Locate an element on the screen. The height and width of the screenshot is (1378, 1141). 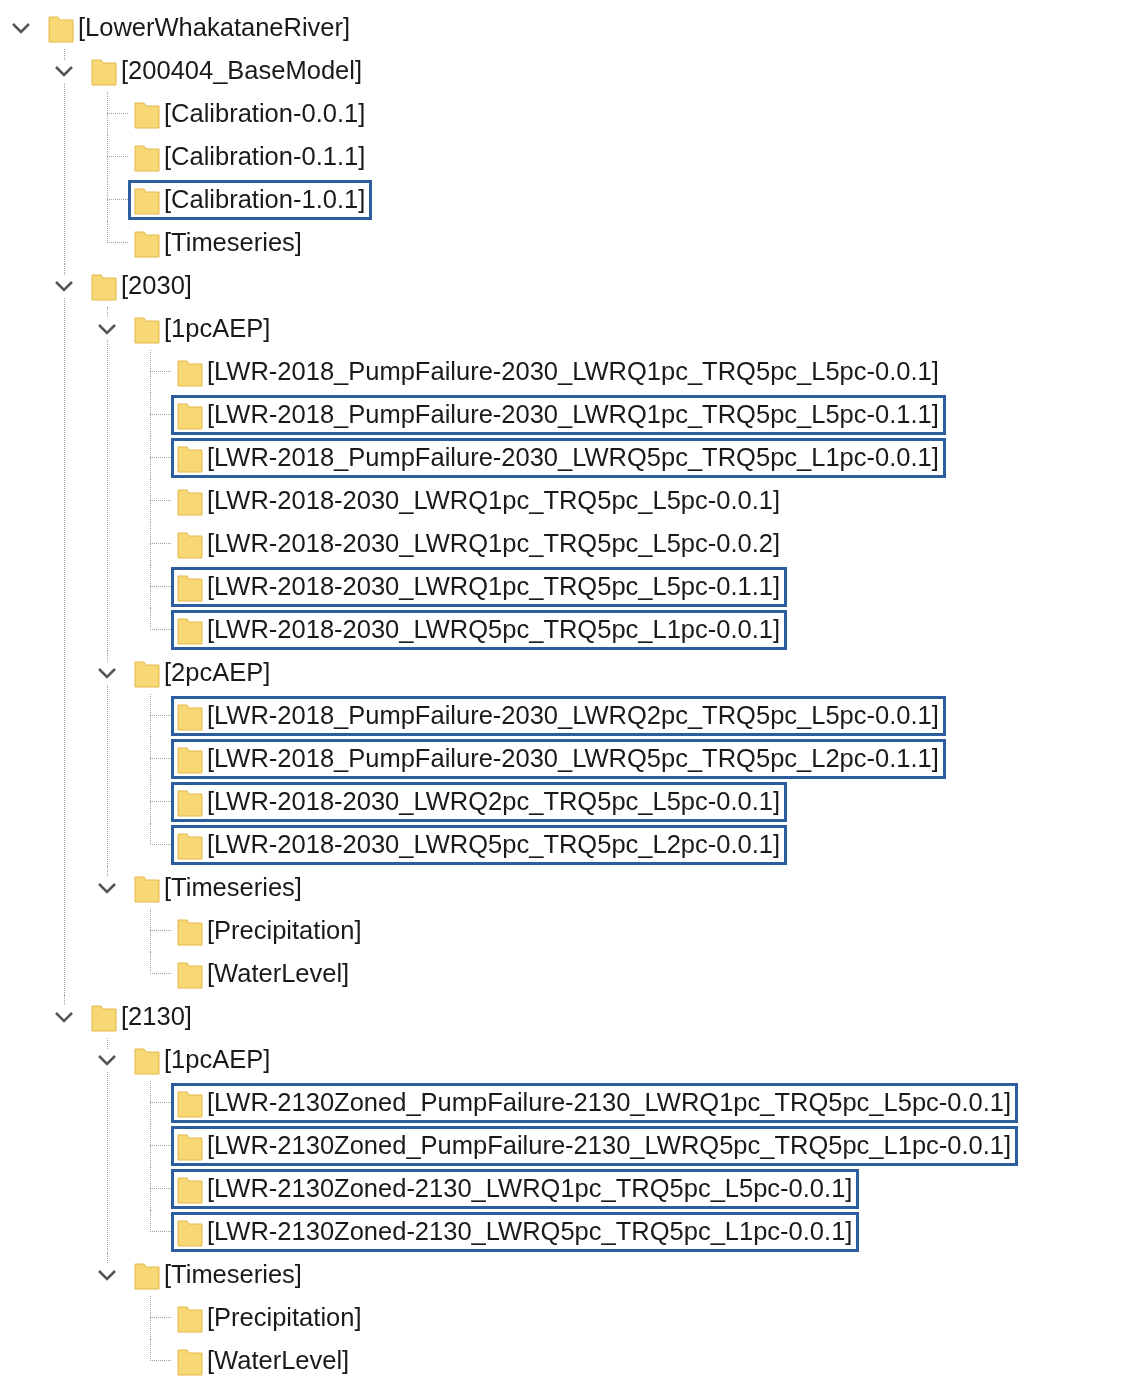
folder-label: [LWR-2018_PumpFailure-2030_LWRQ1pc_TRQ5pc_L5pc-0.0.1] is located at coordinates (573, 371).